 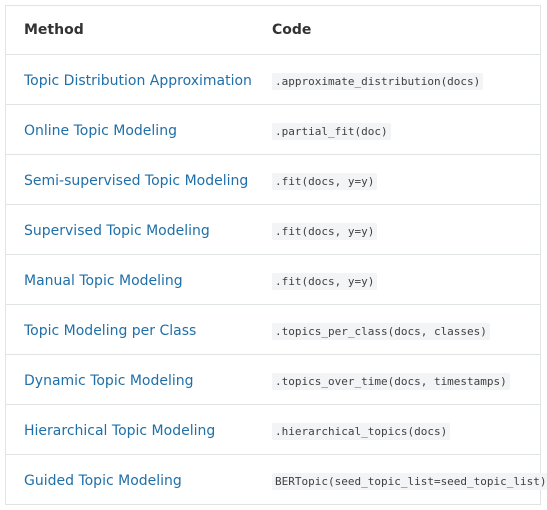 I want to click on method-link: Dynamic Topic Modeling, so click(x=109, y=381).